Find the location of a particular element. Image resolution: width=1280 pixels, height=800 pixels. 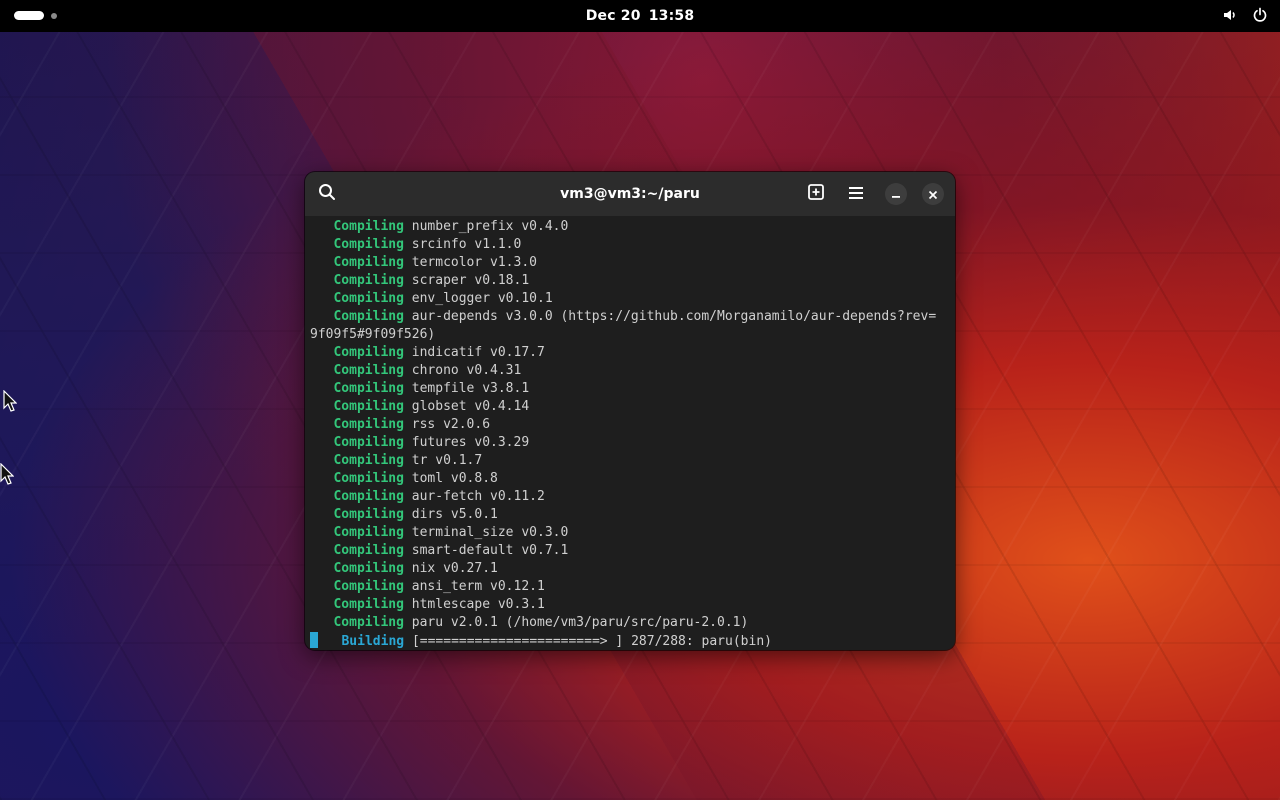

terminal-line: Compiling dirs v5.0.1 is located at coordinates (632, 515).